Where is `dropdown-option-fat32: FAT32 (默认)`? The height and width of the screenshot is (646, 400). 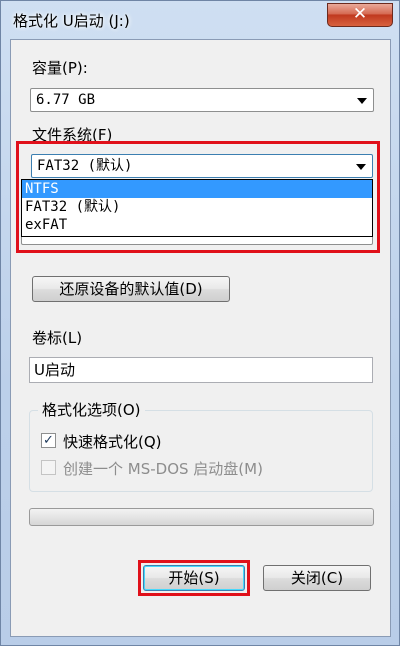 dropdown-option-fat32: FAT32 (默认) is located at coordinates (197, 207).